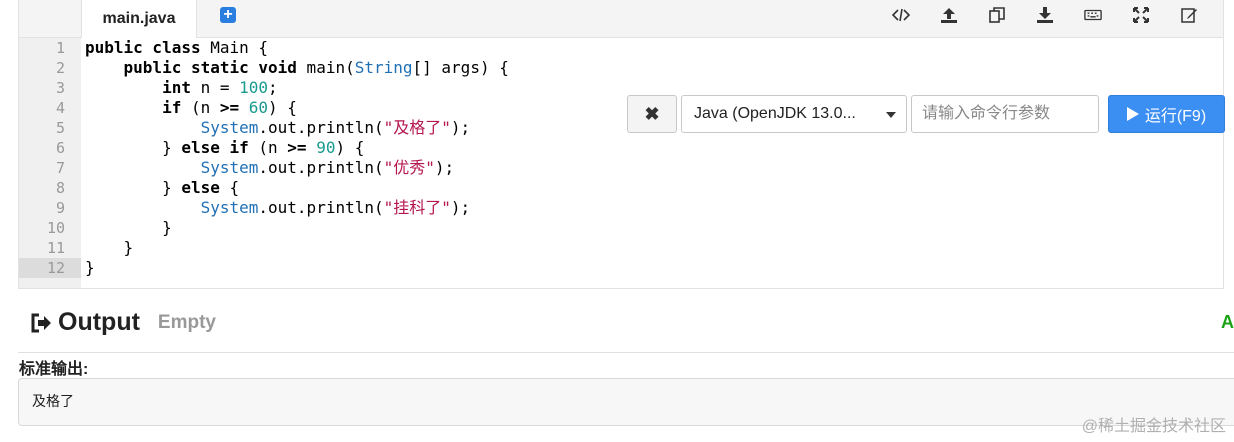 This screenshot has height=442, width=1234. Describe the element at coordinates (60, 48) in the screenshot. I see `line-number: 1` at that location.